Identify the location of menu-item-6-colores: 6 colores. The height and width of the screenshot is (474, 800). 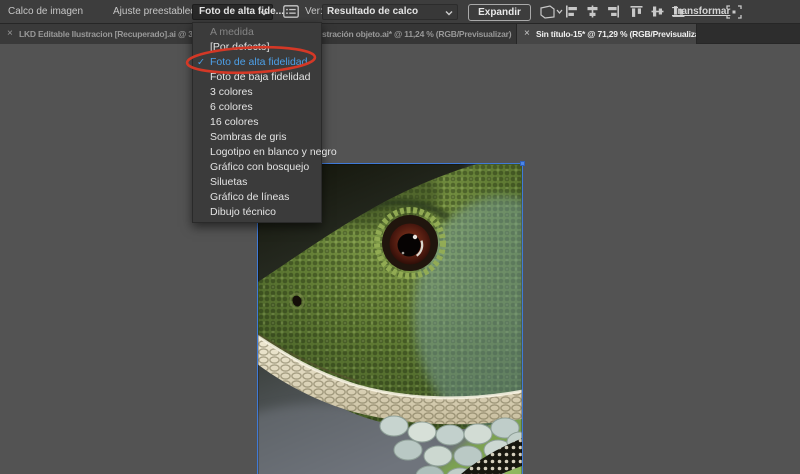
(257, 107).